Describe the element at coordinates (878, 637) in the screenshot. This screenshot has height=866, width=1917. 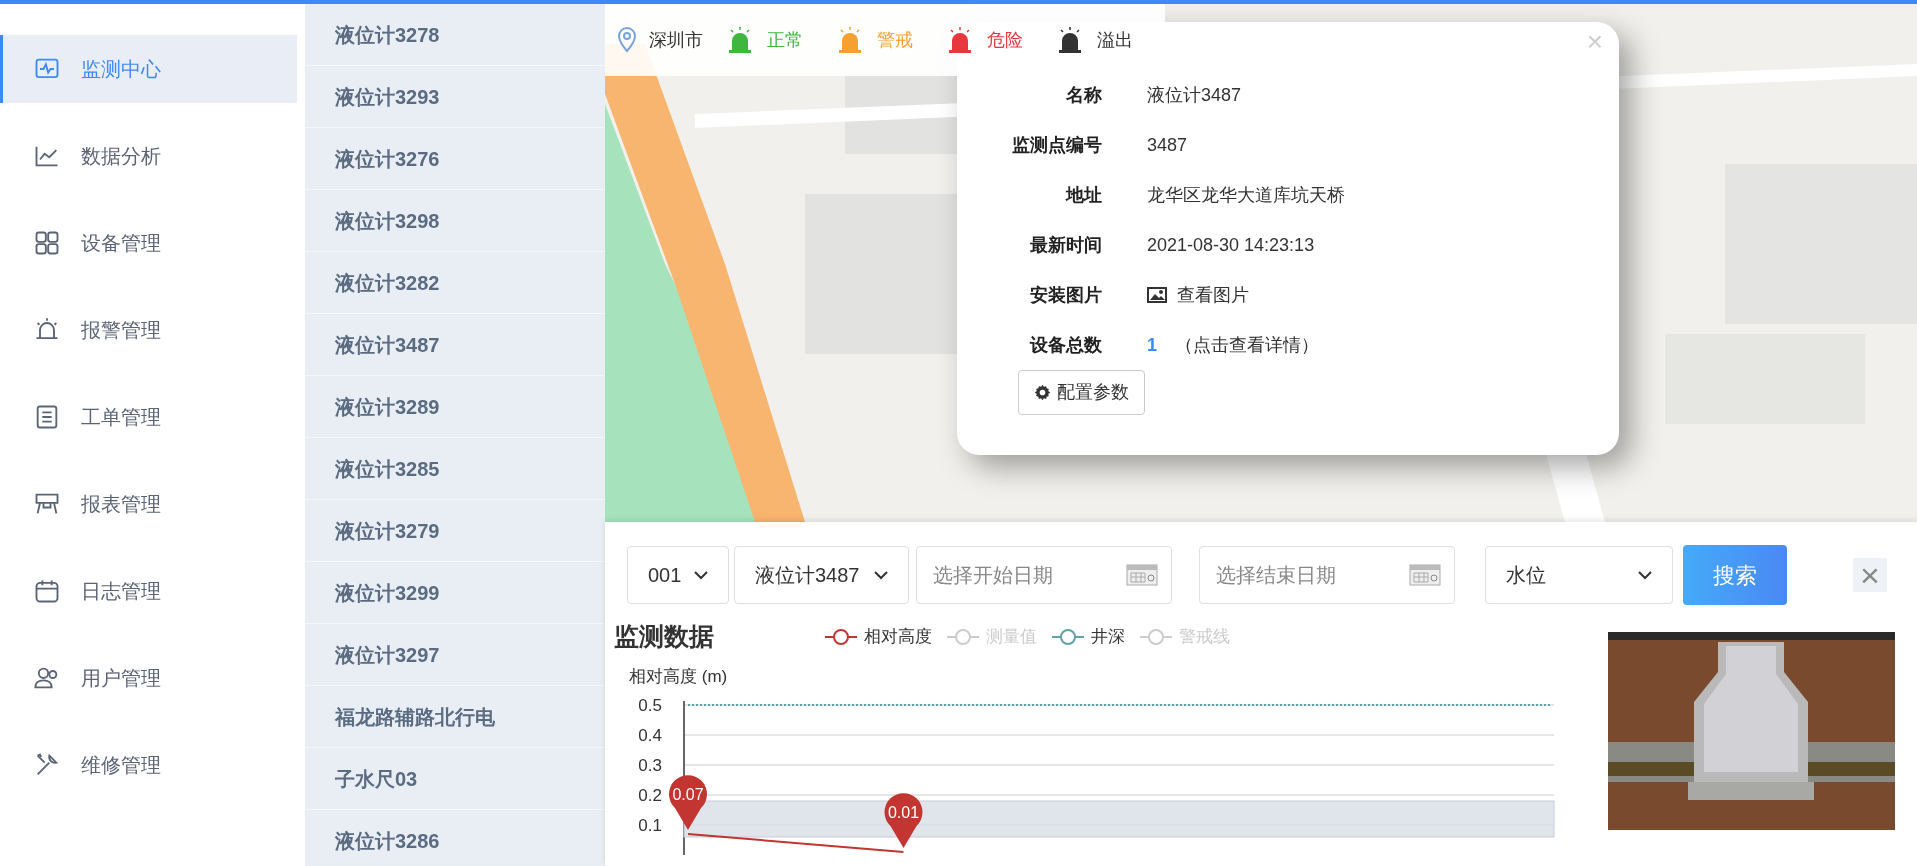
I see `legend-item: 相对高度` at that location.